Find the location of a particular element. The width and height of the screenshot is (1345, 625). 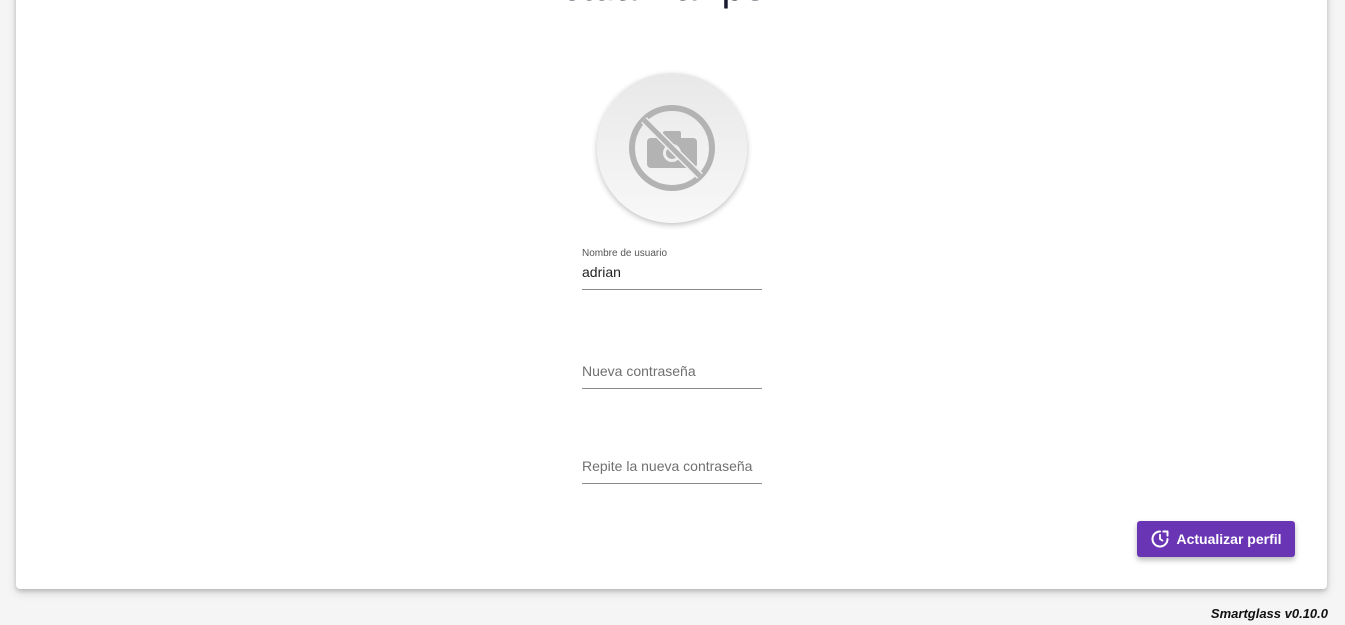

app-version: Smartglass v0.10.0 is located at coordinates (1269, 613).